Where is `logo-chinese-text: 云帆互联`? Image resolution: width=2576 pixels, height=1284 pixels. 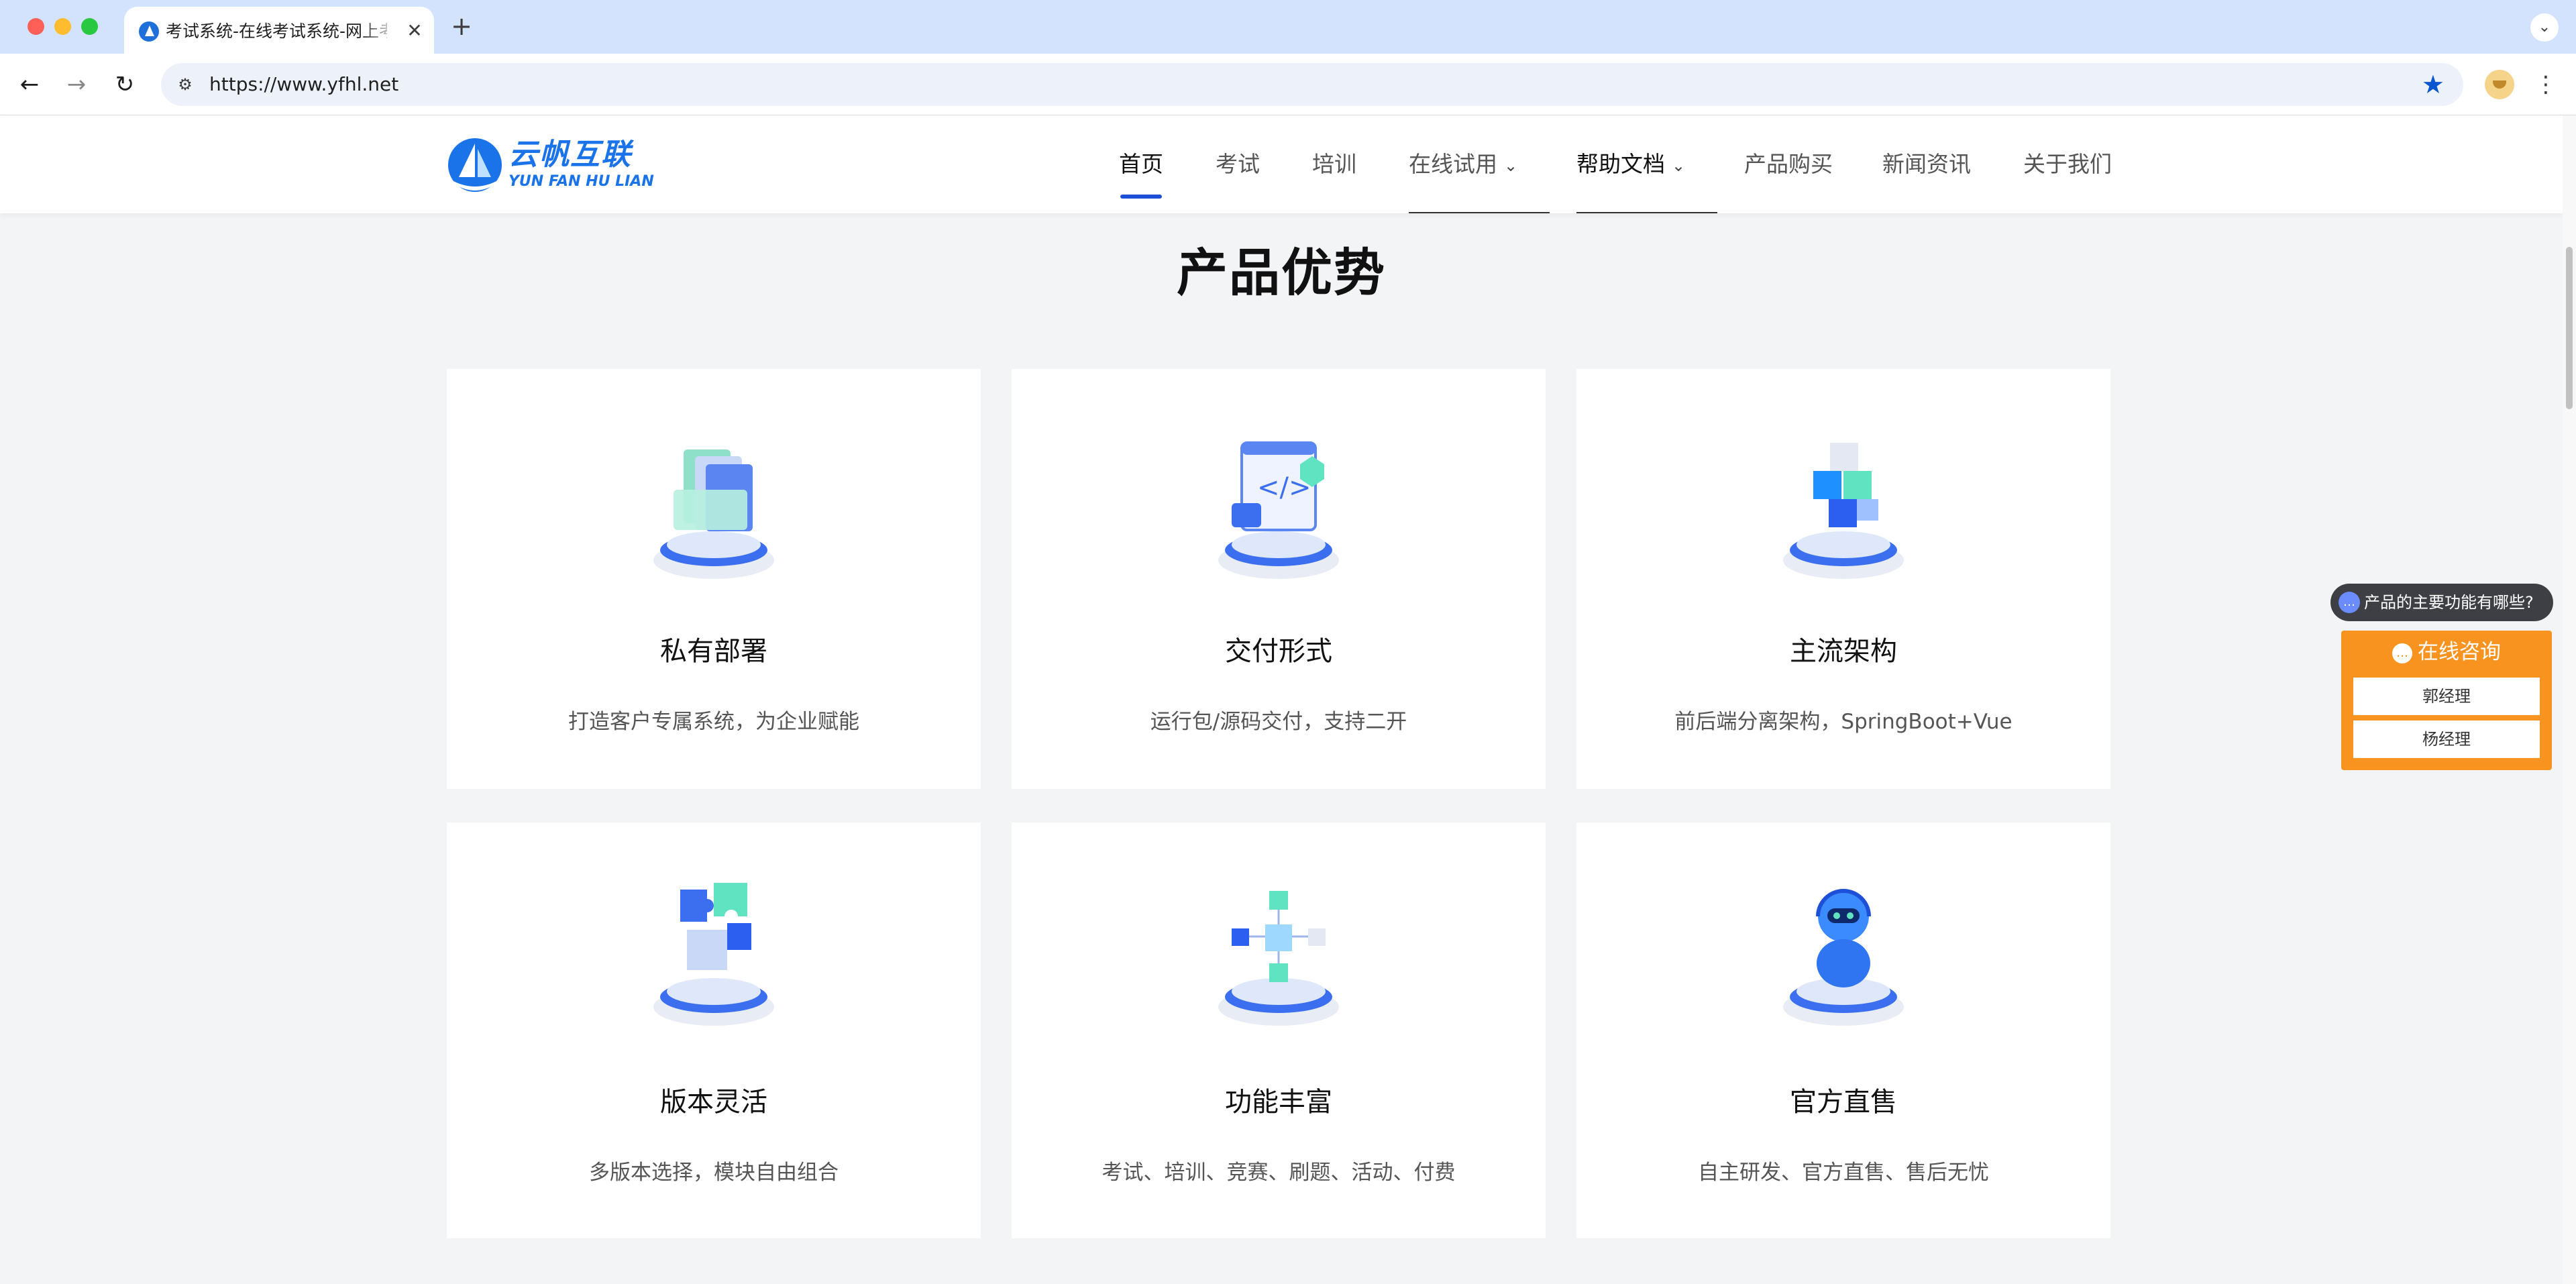 logo-chinese-text: 云帆互联 is located at coordinates (570, 155).